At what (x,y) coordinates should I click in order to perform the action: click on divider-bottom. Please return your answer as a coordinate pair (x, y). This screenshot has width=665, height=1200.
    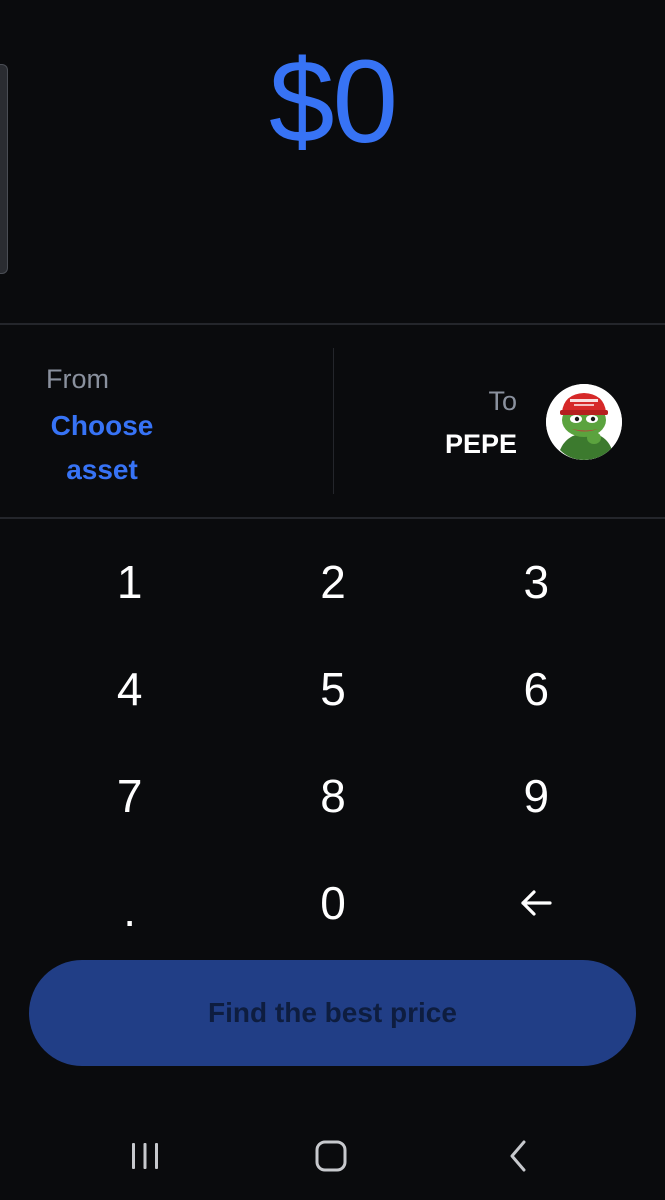
    Looking at the image, I should click on (332, 518).